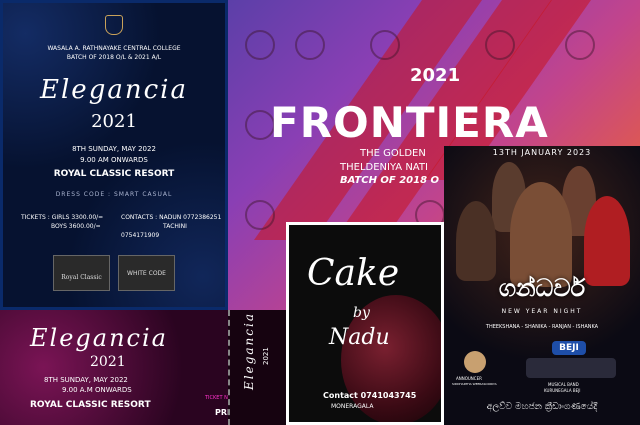 Image resolution: width=640 pixels, height=425 pixels. I want to click on tickets-label: TICKETS :, so click(35, 217).